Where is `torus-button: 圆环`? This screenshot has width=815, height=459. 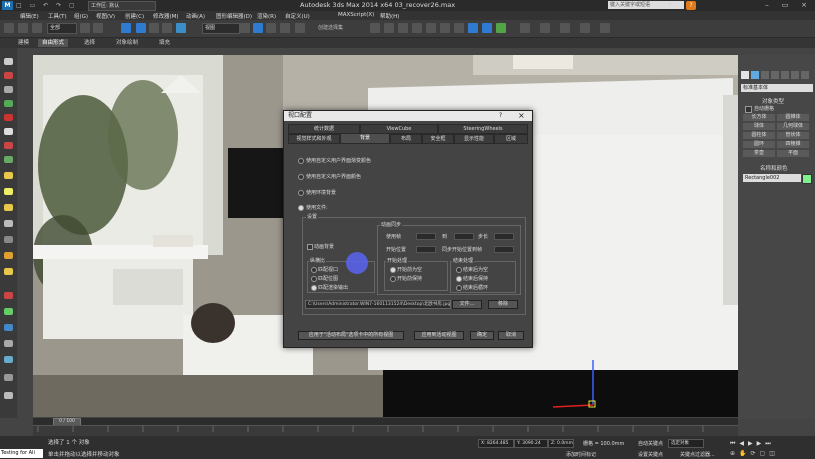
torus-button: 圆环 is located at coordinates (759, 144).